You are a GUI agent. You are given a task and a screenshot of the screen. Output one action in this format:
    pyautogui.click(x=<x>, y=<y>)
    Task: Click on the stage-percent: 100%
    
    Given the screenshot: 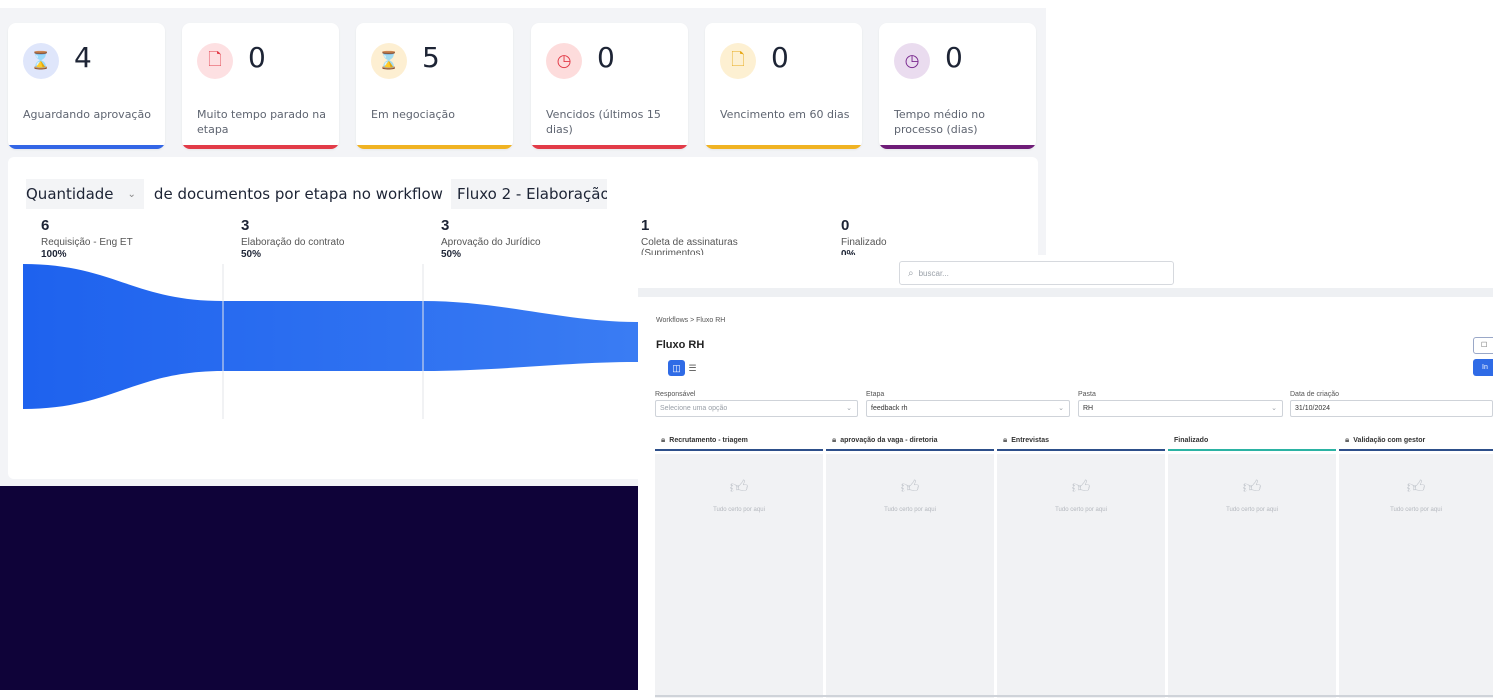 What is the action you would take?
    pyautogui.click(x=54, y=254)
    